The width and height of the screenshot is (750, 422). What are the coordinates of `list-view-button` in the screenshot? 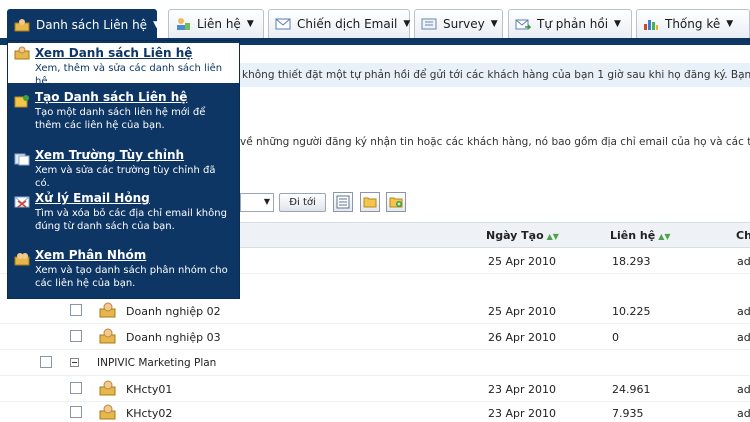 It's located at (343, 202).